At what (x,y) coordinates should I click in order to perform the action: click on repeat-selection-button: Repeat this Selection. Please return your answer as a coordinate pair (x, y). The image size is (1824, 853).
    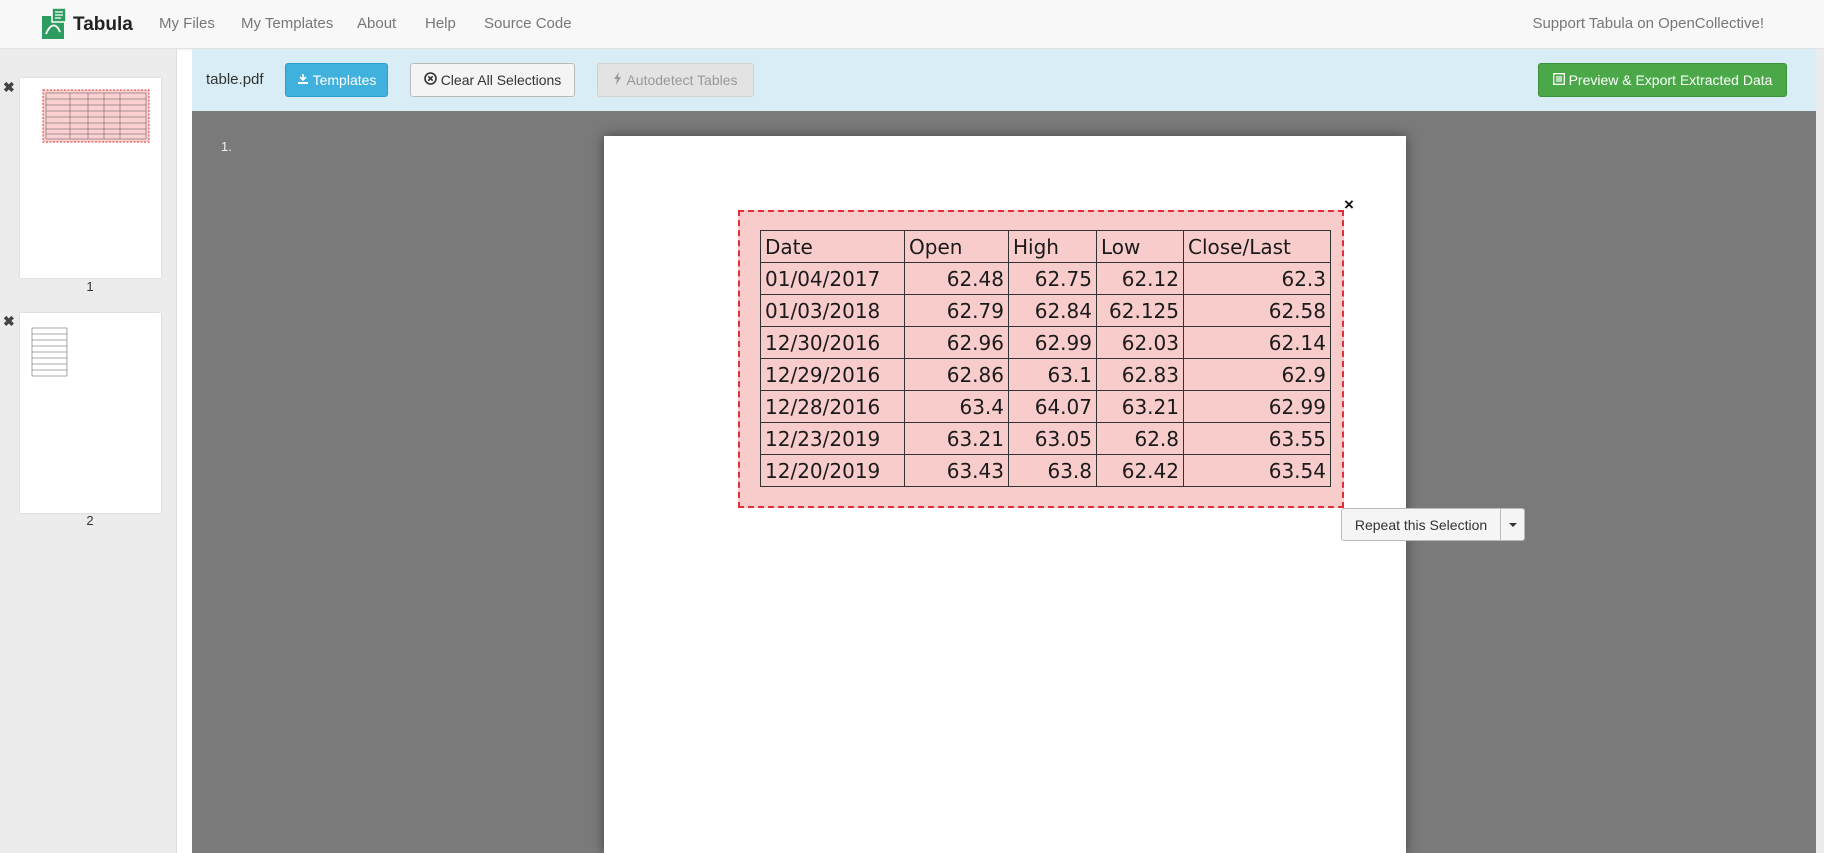
    Looking at the image, I should click on (1421, 524).